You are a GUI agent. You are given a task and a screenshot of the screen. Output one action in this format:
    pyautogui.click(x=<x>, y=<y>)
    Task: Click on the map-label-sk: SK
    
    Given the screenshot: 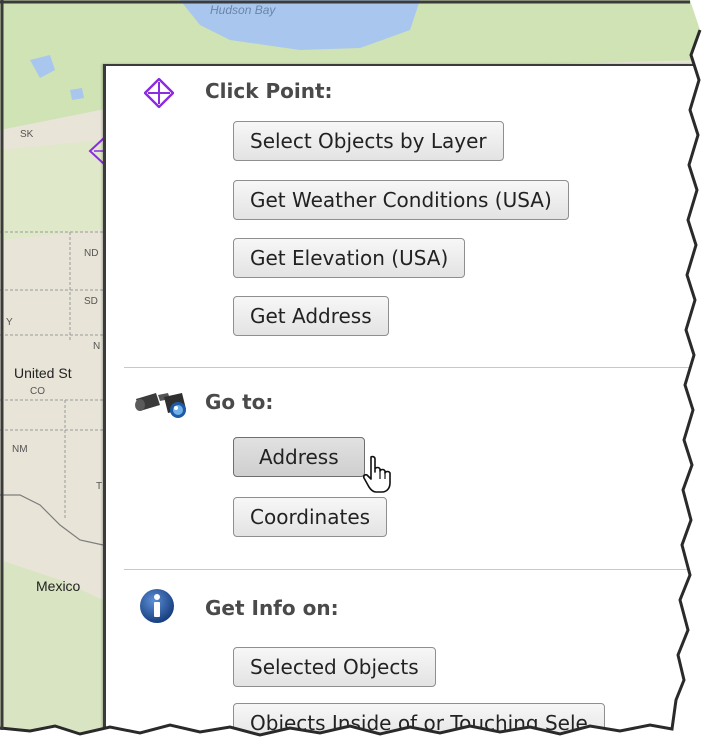 What is the action you would take?
    pyautogui.click(x=27, y=134)
    